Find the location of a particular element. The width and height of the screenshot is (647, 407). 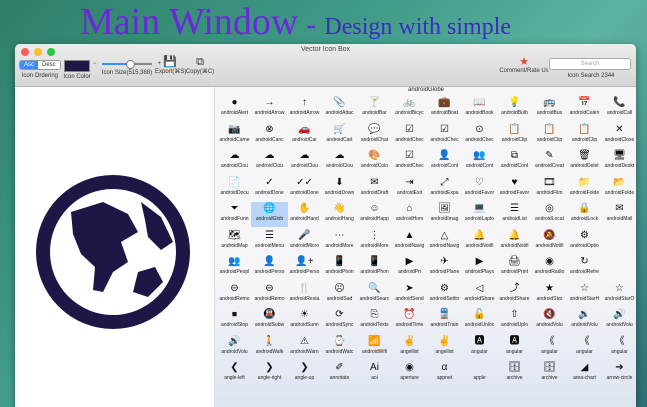

icon-cell: ❯ angle-right is located at coordinates (269, 373).